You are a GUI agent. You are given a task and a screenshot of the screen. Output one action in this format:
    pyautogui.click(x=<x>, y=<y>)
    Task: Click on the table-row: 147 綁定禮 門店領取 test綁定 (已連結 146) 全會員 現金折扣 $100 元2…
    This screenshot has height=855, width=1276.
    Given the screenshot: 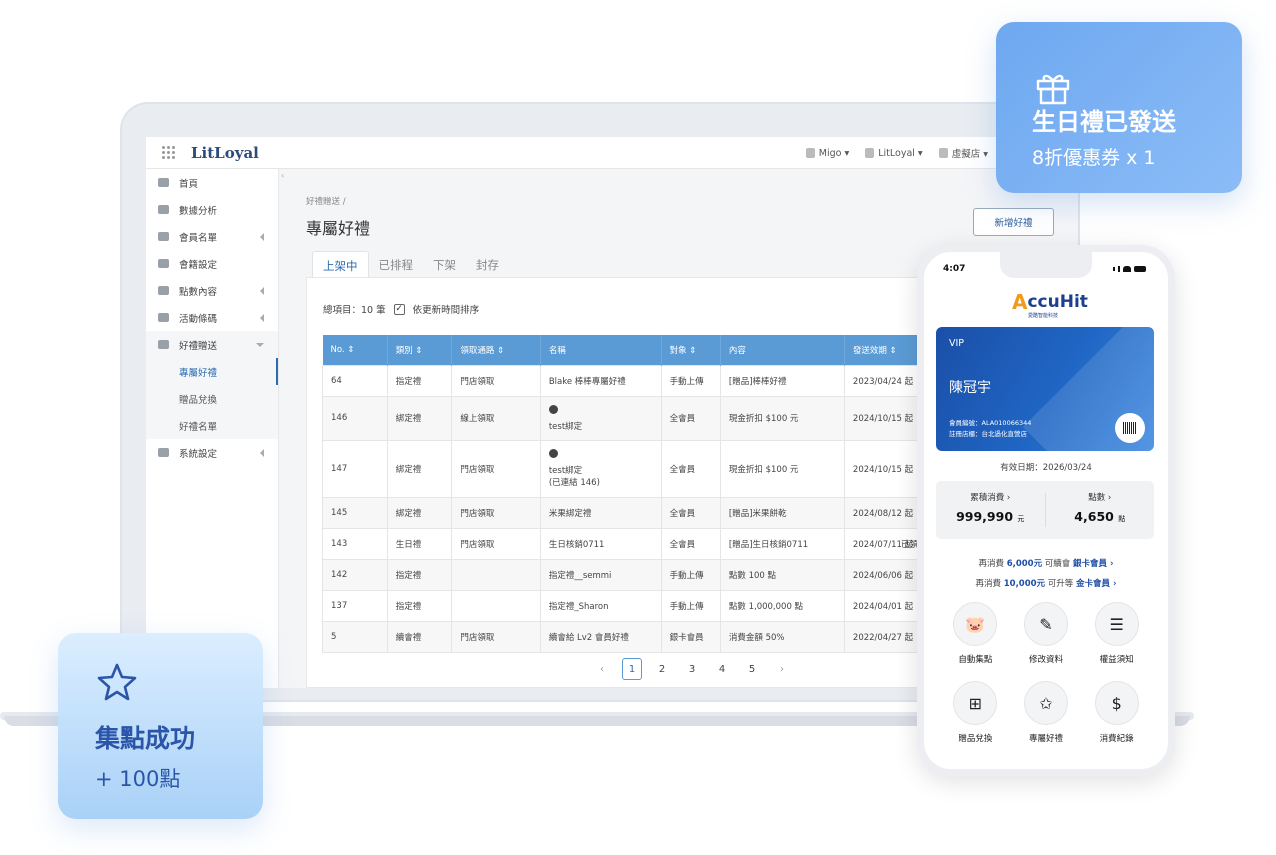 What is the action you would take?
    pyautogui.click(x=632, y=468)
    